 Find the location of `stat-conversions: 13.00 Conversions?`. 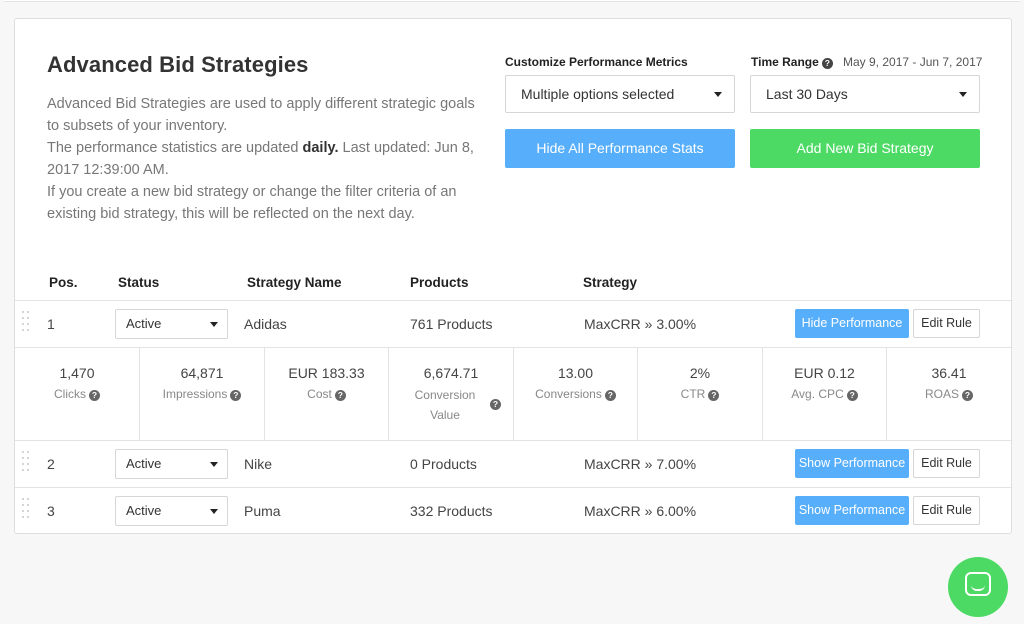

stat-conversions: 13.00 Conversions? is located at coordinates (576, 394).